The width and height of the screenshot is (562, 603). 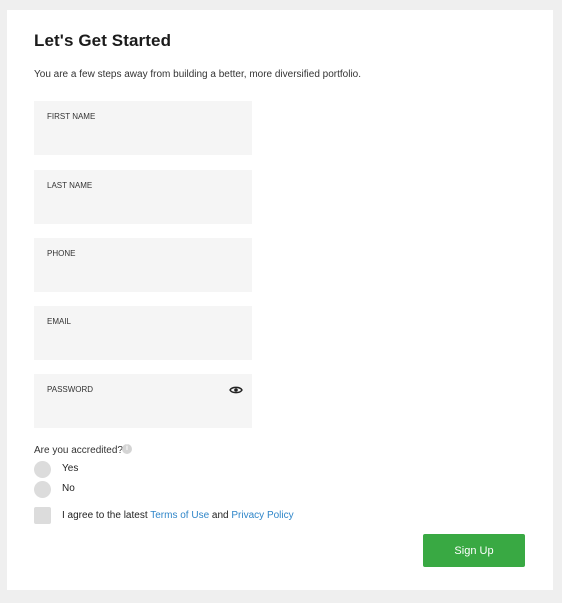 What do you see at coordinates (42, 489) in the screenshot?
I see `radio-no` at bounding box center [42, 489].